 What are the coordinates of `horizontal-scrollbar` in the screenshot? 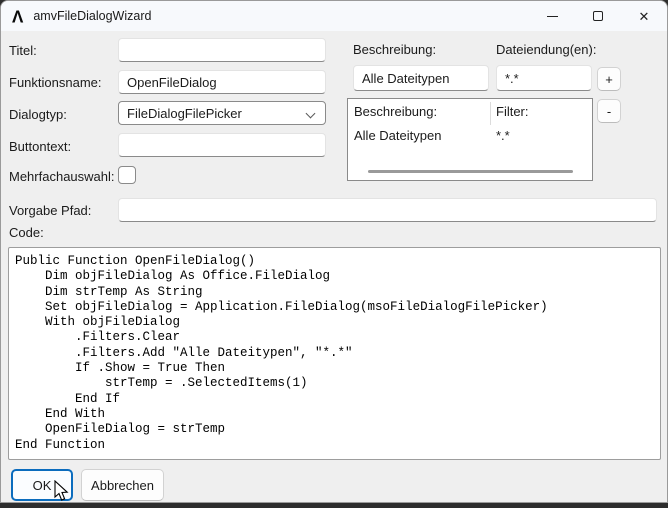 It's located at (470, 171).